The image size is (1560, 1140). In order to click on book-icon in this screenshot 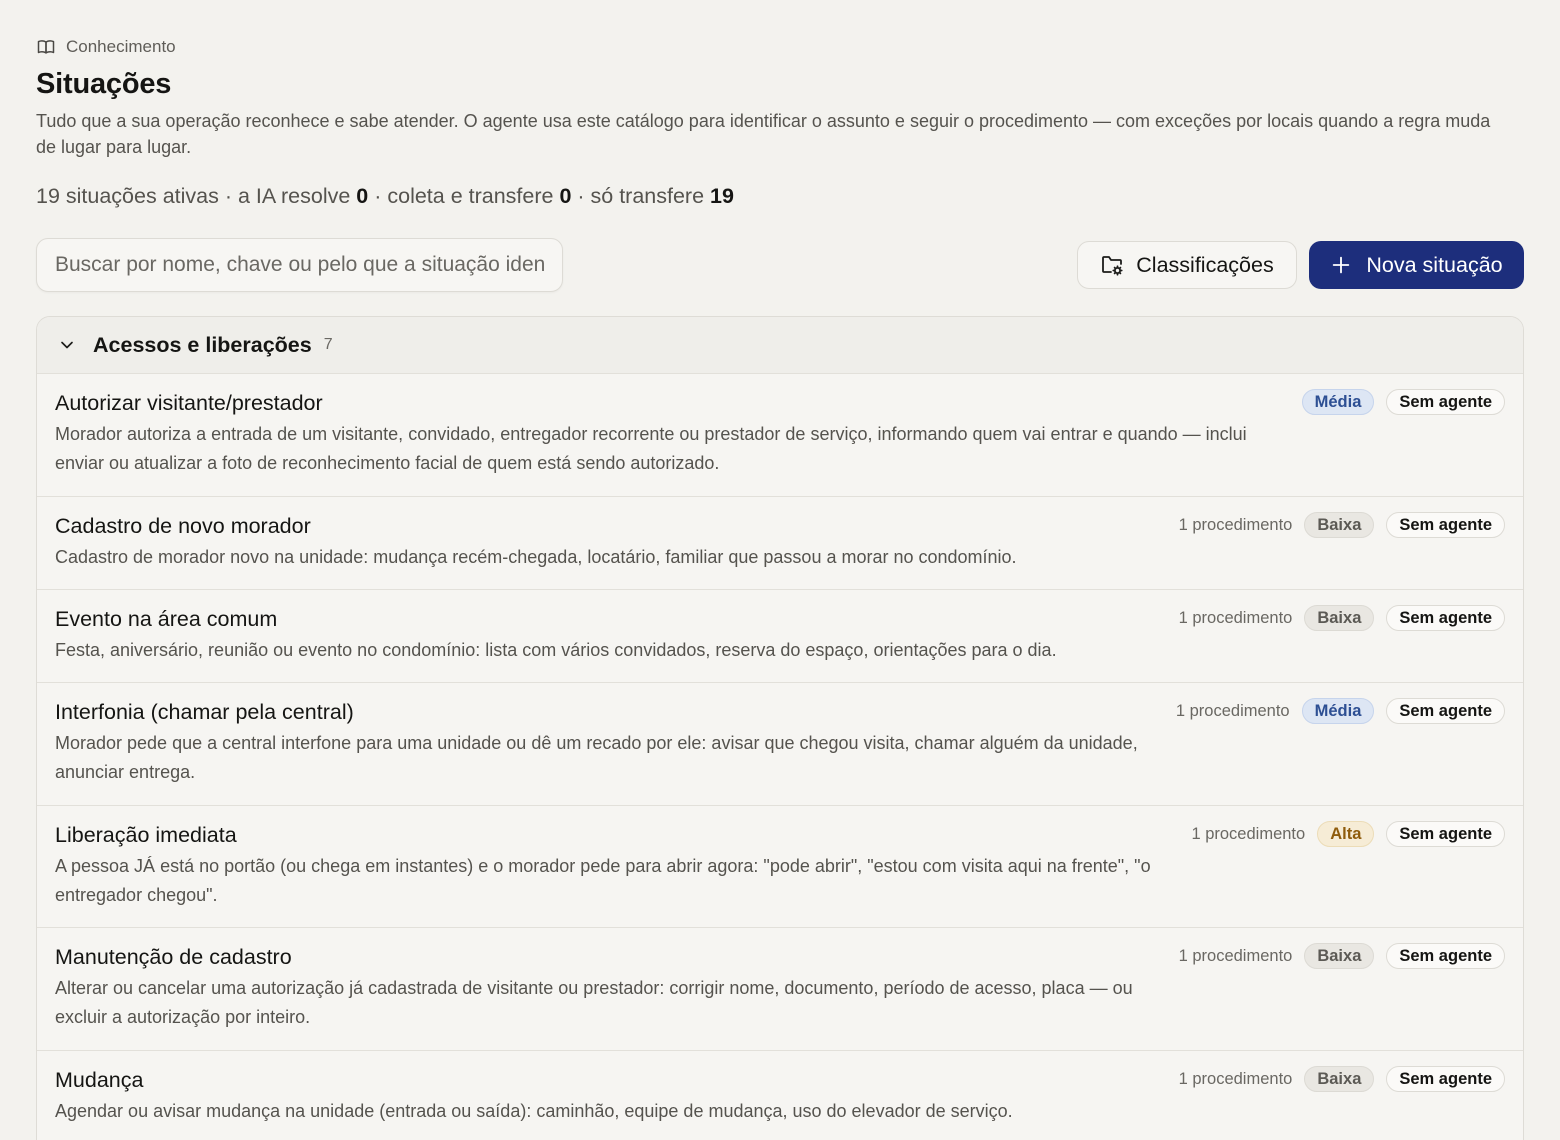, I will do `click(46, 47)`.